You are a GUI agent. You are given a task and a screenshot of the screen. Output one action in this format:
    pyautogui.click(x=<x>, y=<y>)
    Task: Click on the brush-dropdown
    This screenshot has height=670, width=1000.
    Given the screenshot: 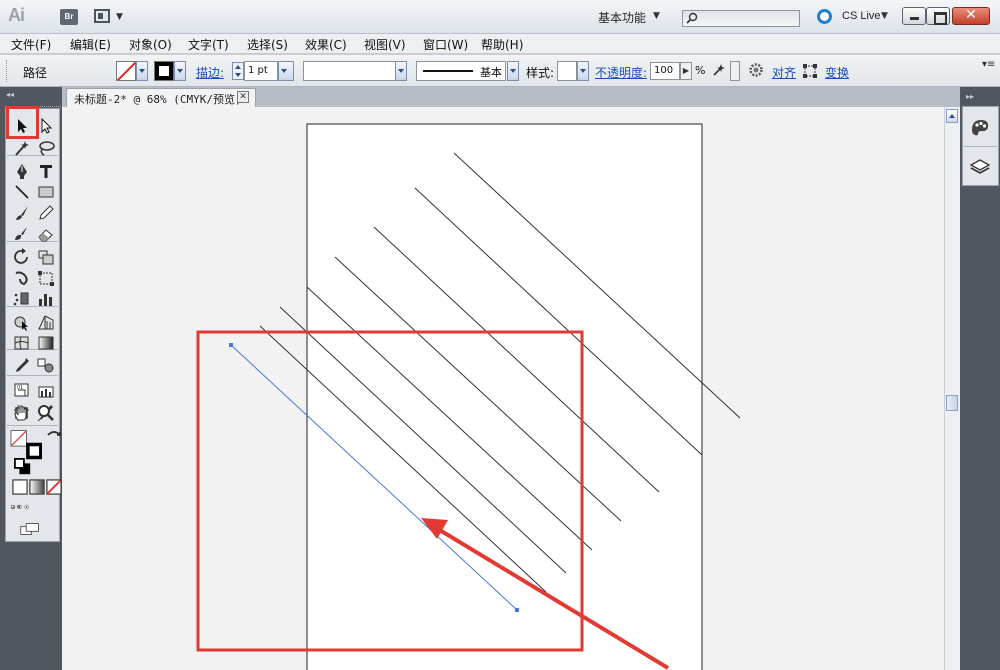 What is the action you would take?
    pyautogui.click(x=513, y=71)
    